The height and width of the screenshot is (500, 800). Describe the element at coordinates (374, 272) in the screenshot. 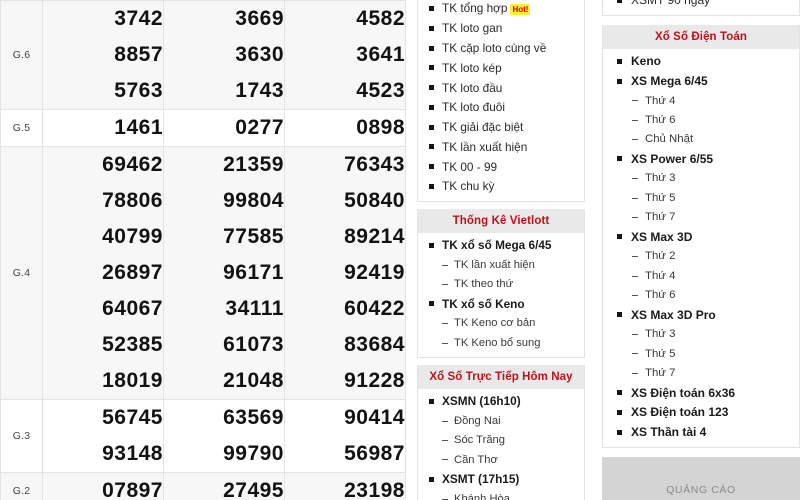

I see `prize-number: 92419` at that location.